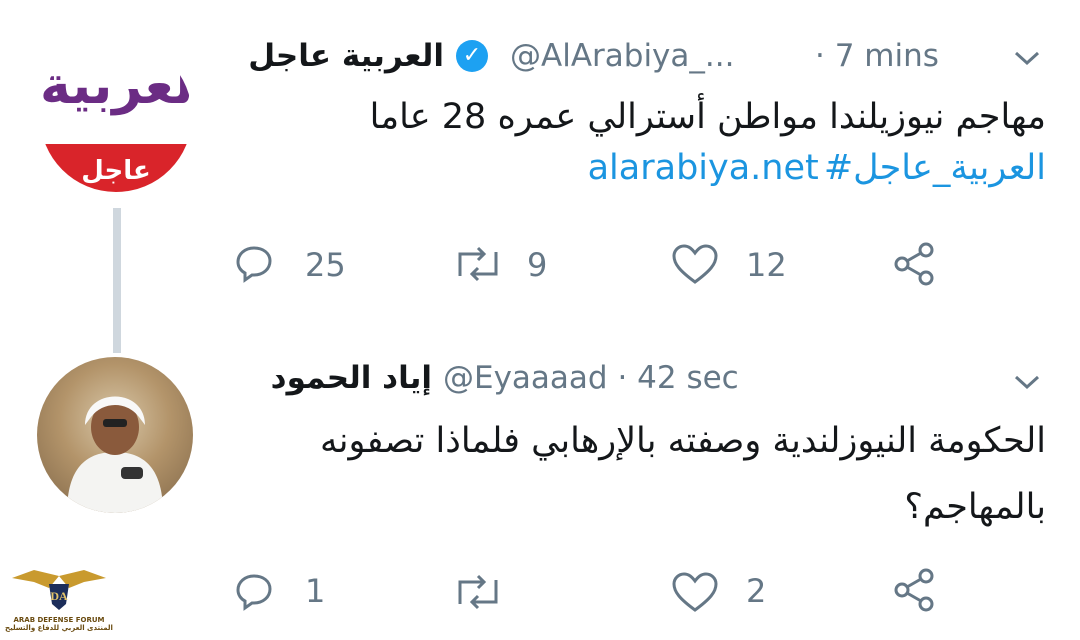  What do you see at coordinates (472, 56) in the screenshot?
I see `verified-icon: ✓` at bounding box center [472, 56].